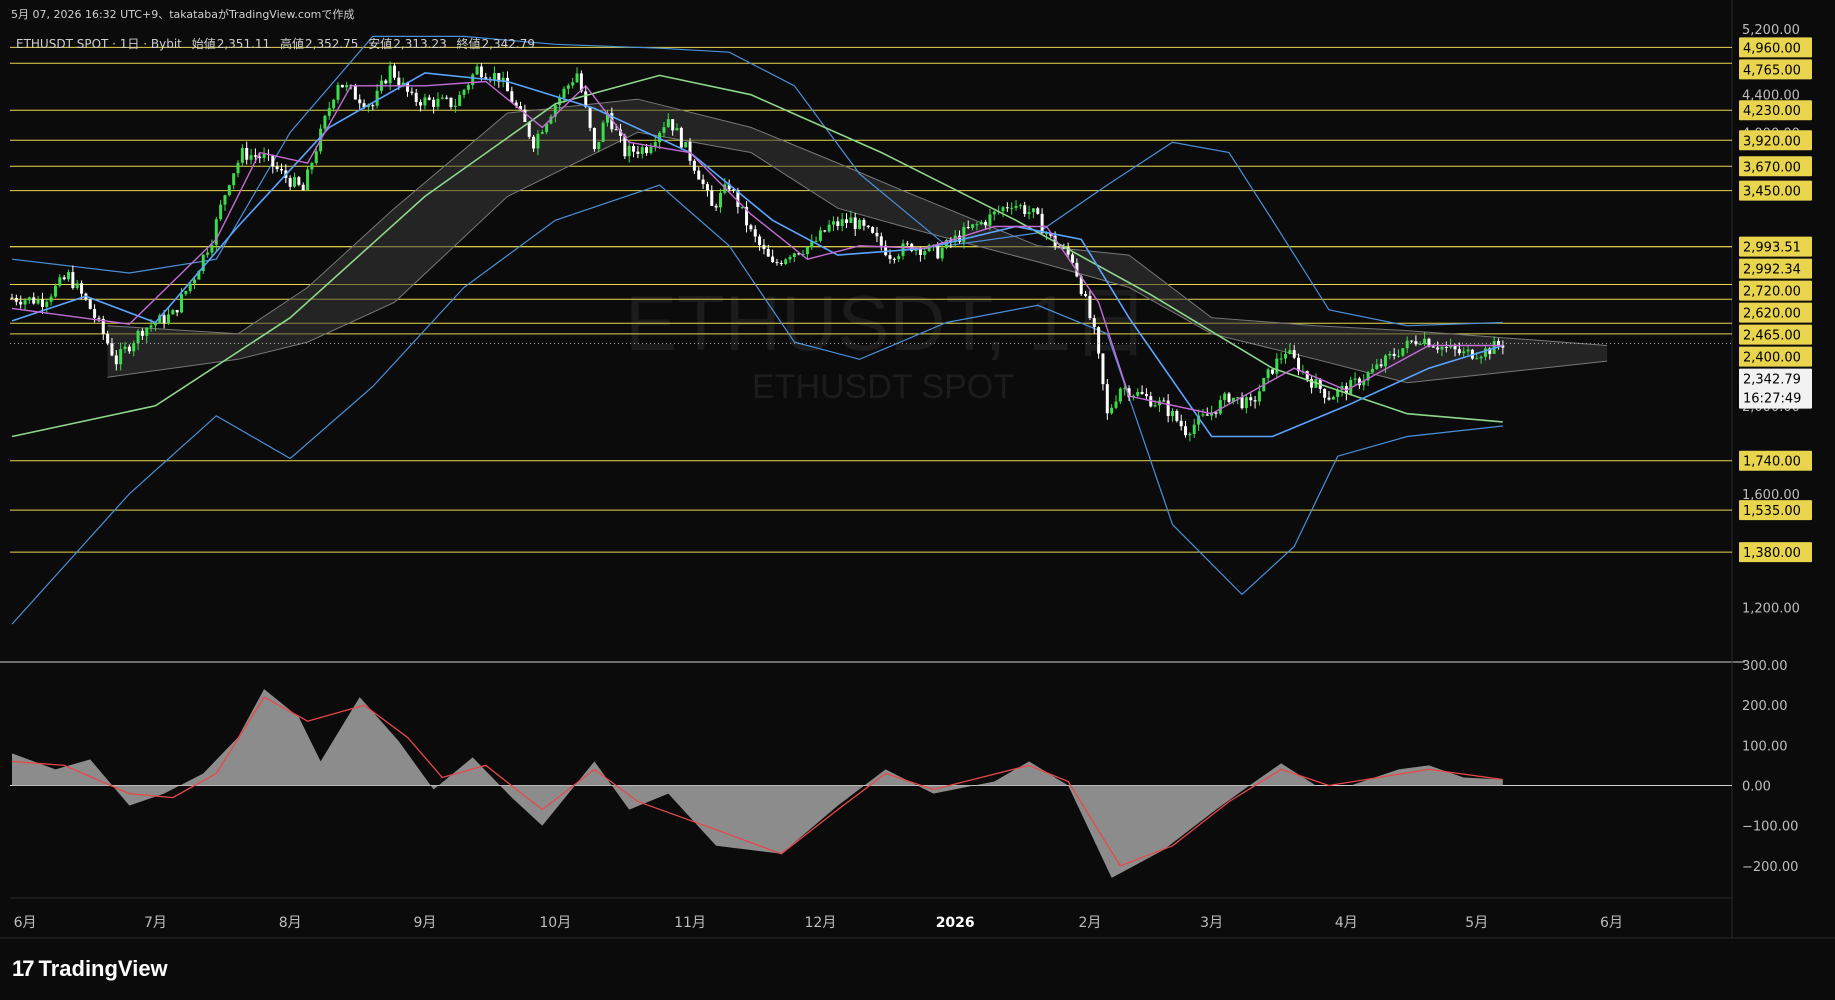 The width and height of the screenshot is (1835, 1000). Describe the element at coordinates (424, 923) in the screenshot. I see `time-tick-label: 9月` at that location.